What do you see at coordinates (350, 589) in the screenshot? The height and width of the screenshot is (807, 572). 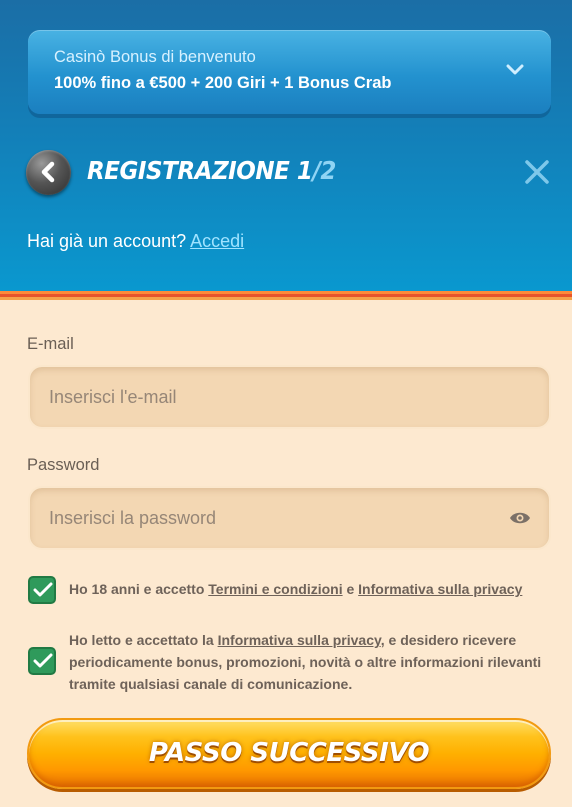 I see `consent-text: e` at bounding box center [350, 589].